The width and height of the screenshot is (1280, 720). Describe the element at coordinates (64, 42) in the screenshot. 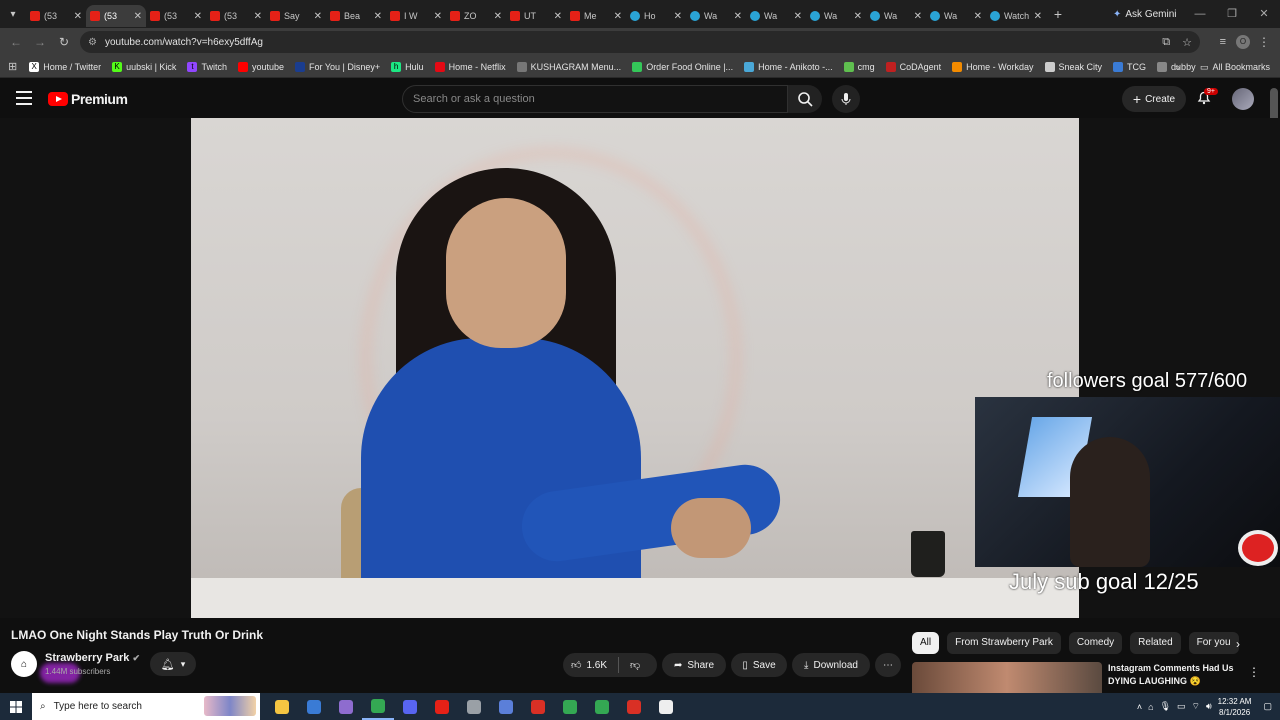

I see `reload-button: ↻` at that location.